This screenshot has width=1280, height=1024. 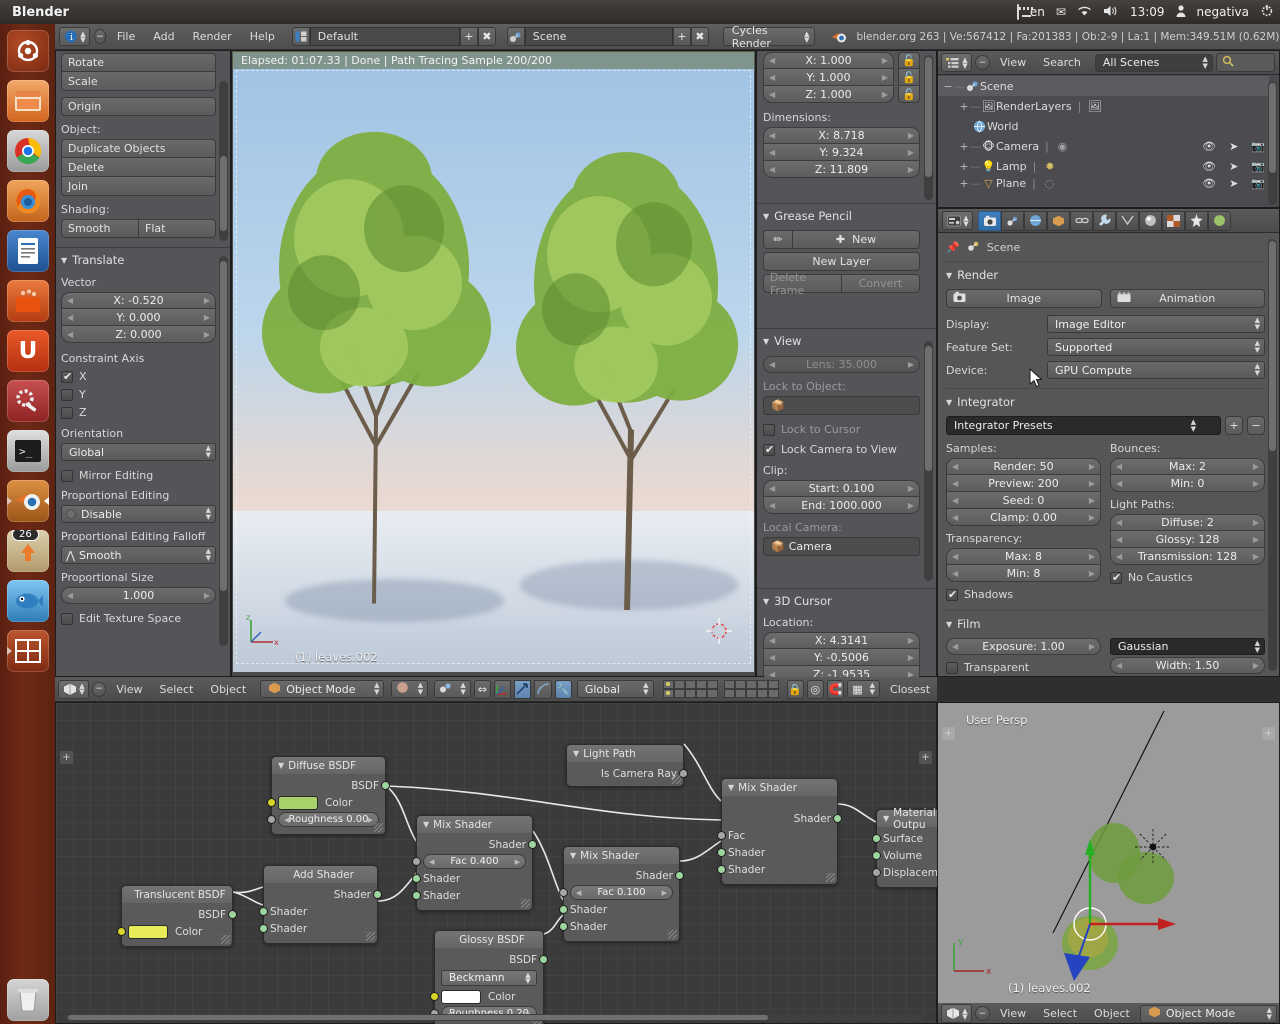 What do you see at coordinates (1112, 1013) in the screenshot?
I see `viewport-3d-menu-object: Object` at bounding box center [1112, 1013].